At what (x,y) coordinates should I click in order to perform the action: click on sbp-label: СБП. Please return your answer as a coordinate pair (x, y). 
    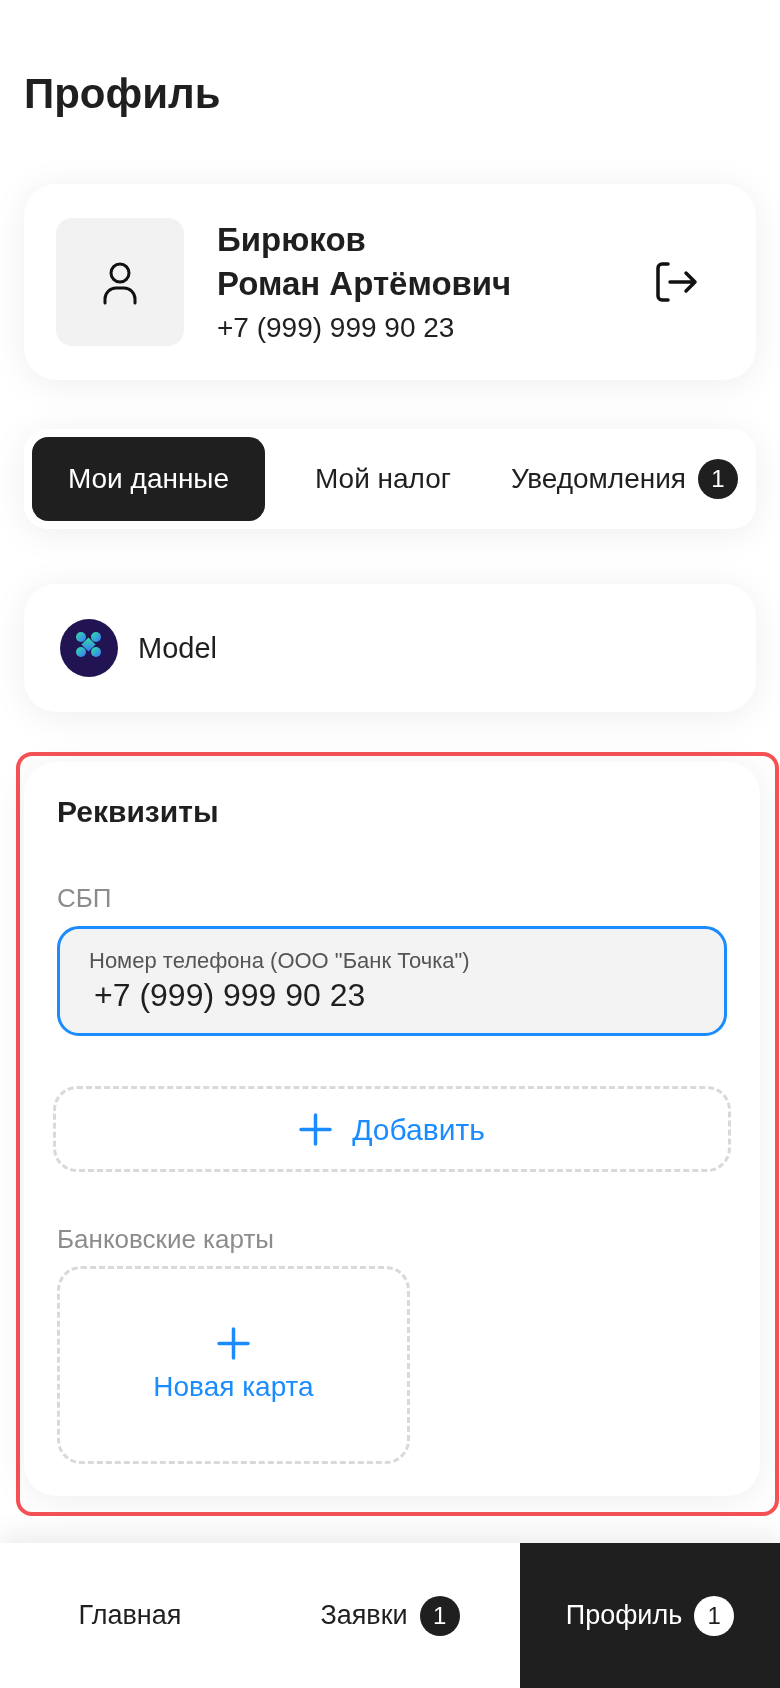
    Looking at the image, I should click on (84, 898).